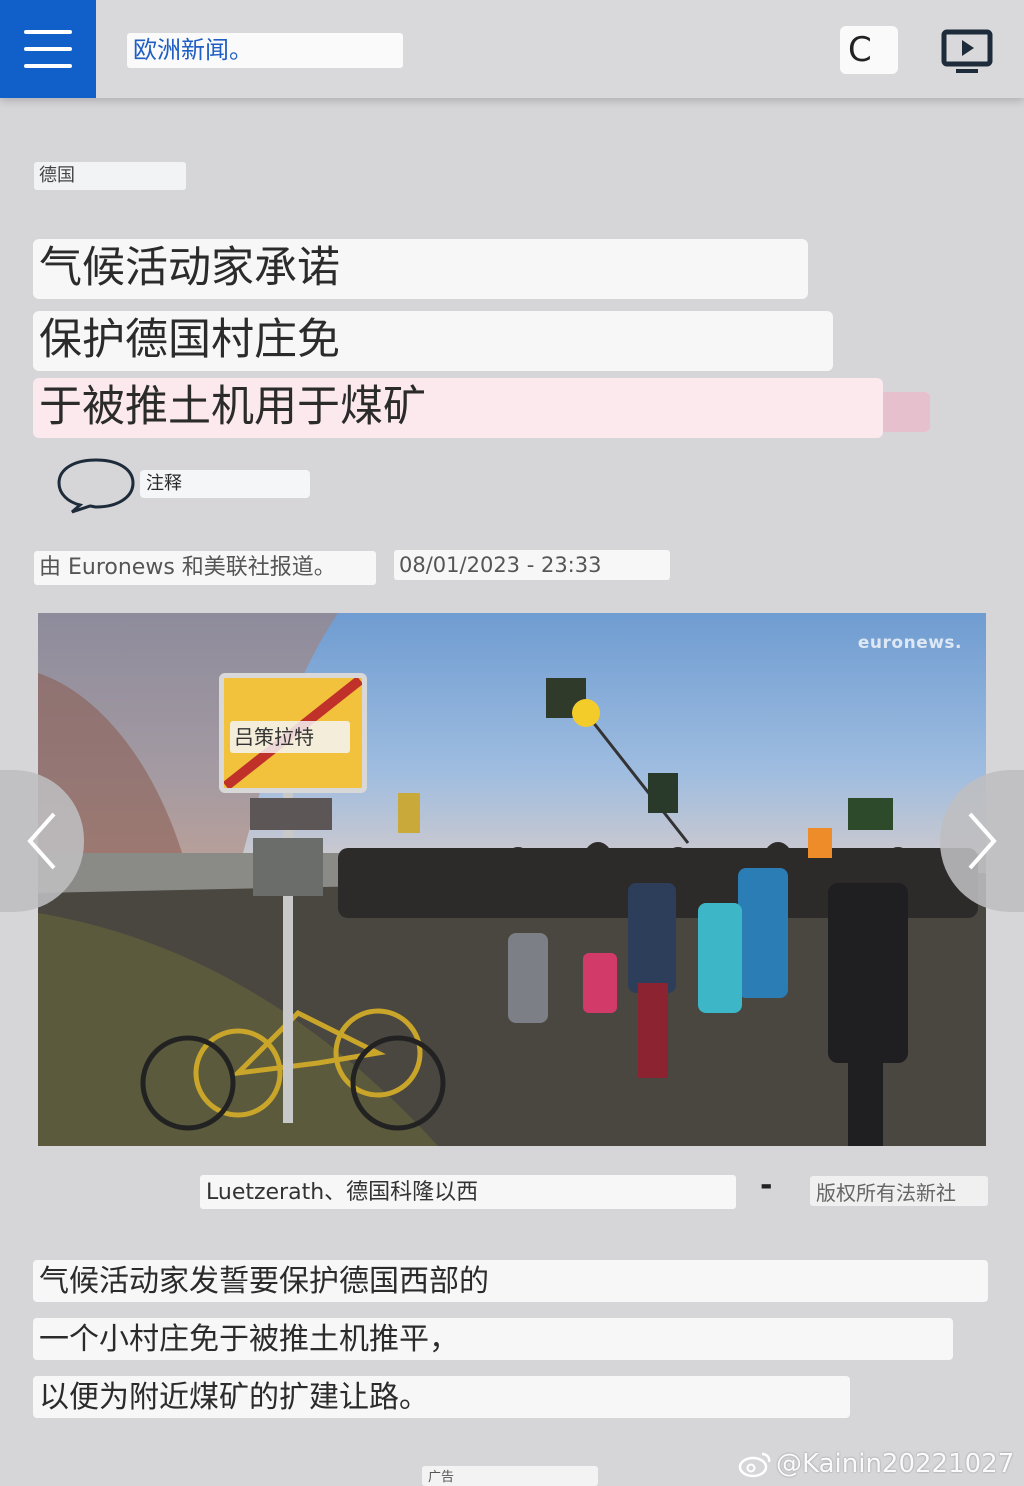 The width and height of the screenshot is (1024, 1486). What do you see at coordinates (967, 52) in the screenshot?
I see `tv-play-icon` at bounding box center [967, 52].